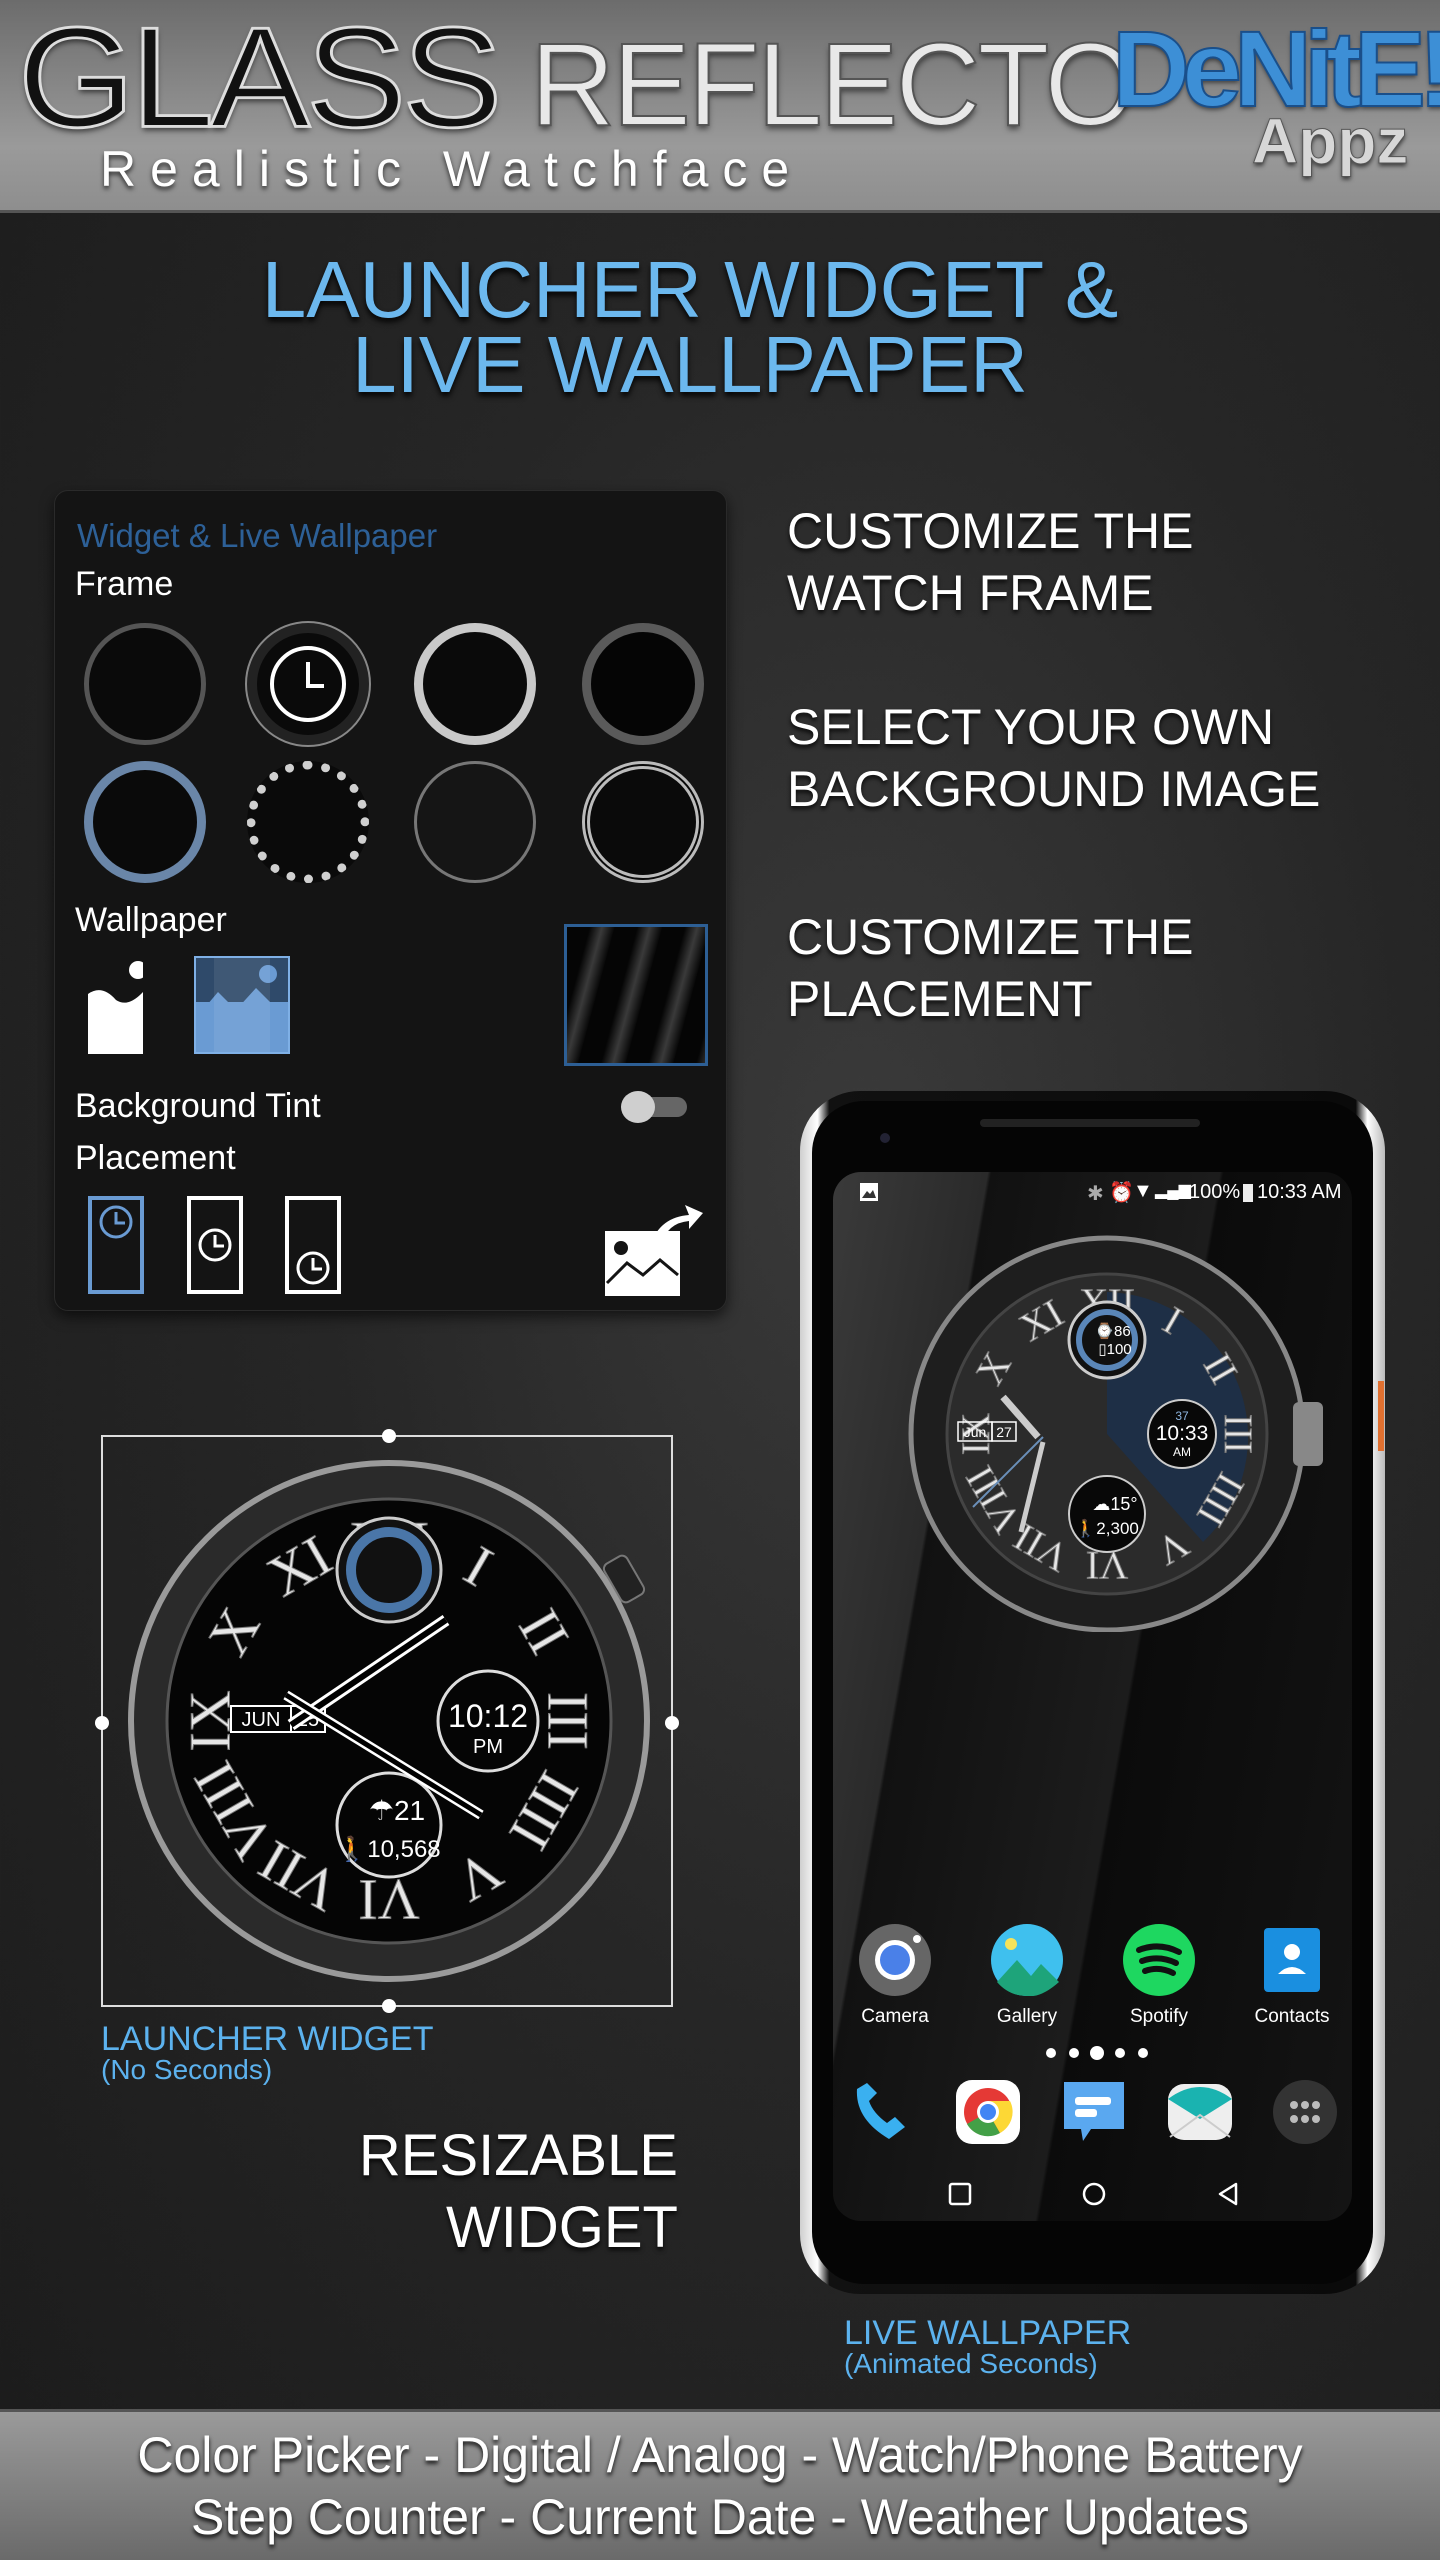 Image resolution: width=1440 pixels, height=2560 pixels. What do you see at coordinates (259, 78) in the screenshot?
I see `title-glass: GLASS` at bounding box center [259, 78].